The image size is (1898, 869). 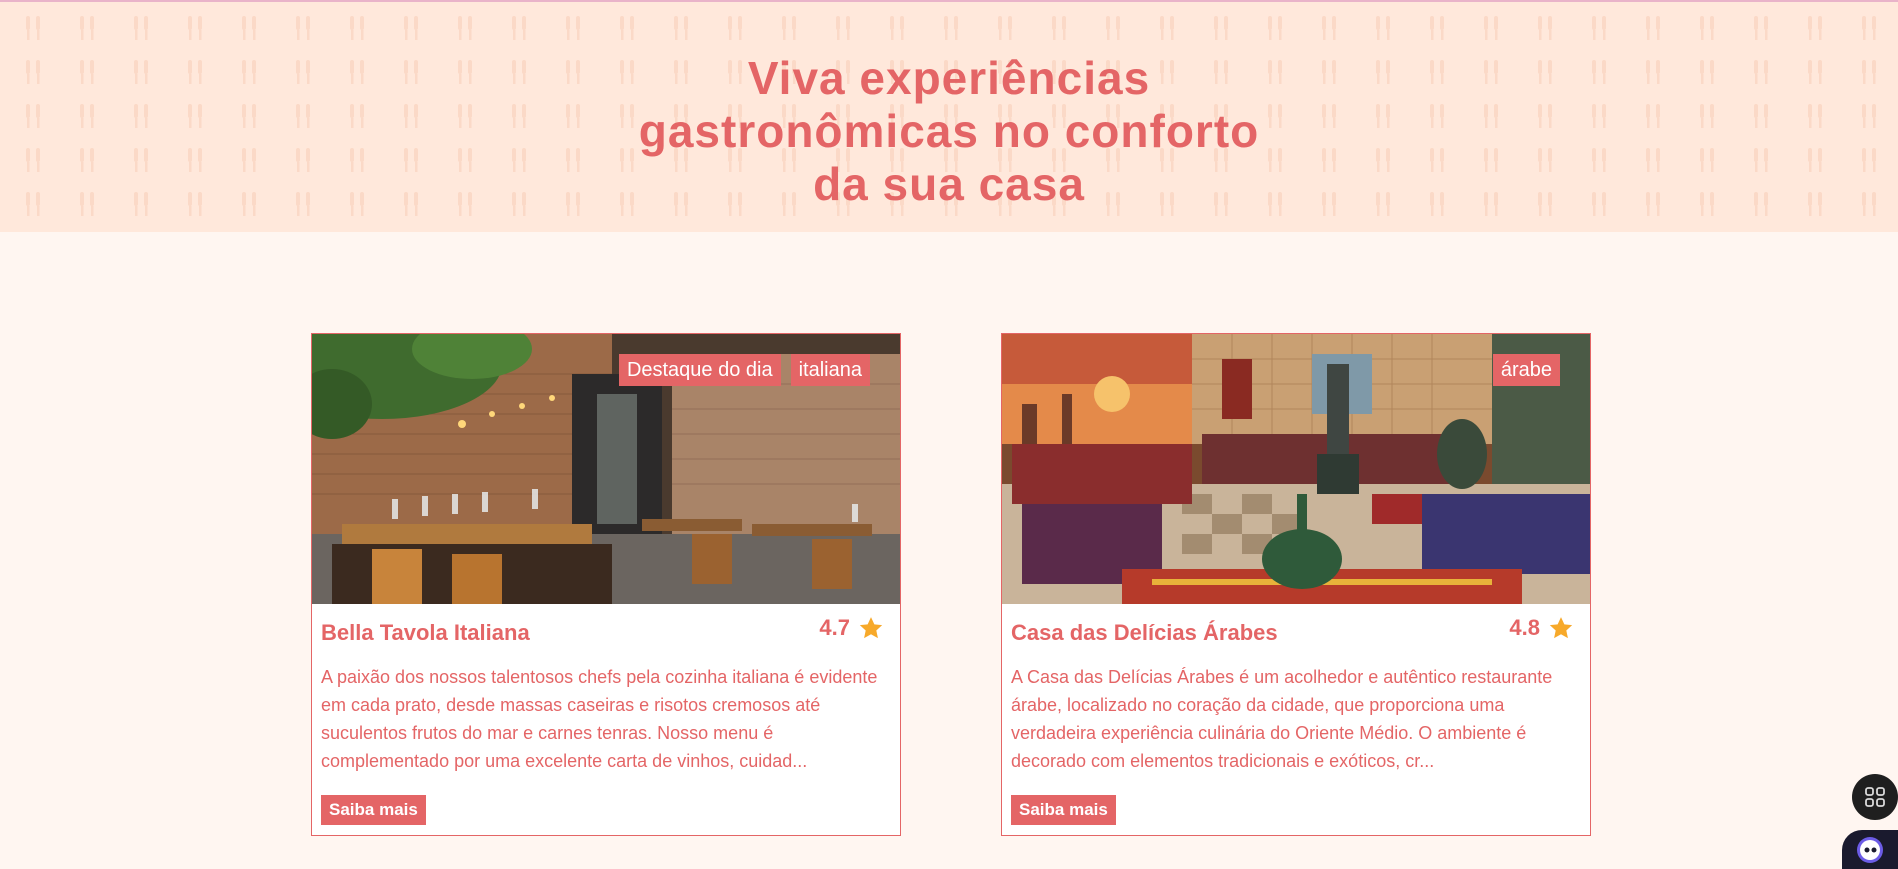 I want to click on tag-list: árabe, so click(x=1526, y=370).